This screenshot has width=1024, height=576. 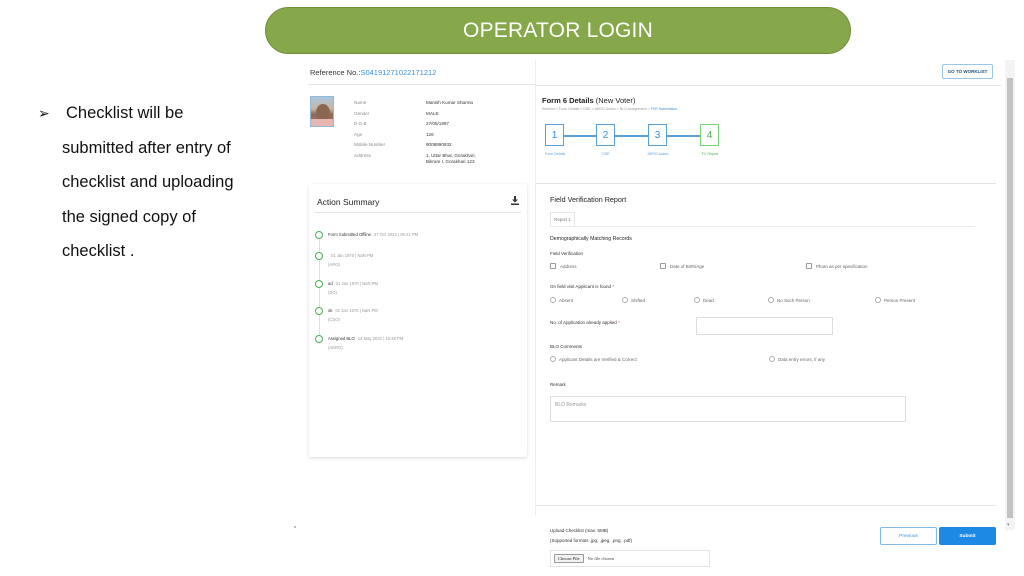 I want to click on timeline-line, so click(x=319, y=289).